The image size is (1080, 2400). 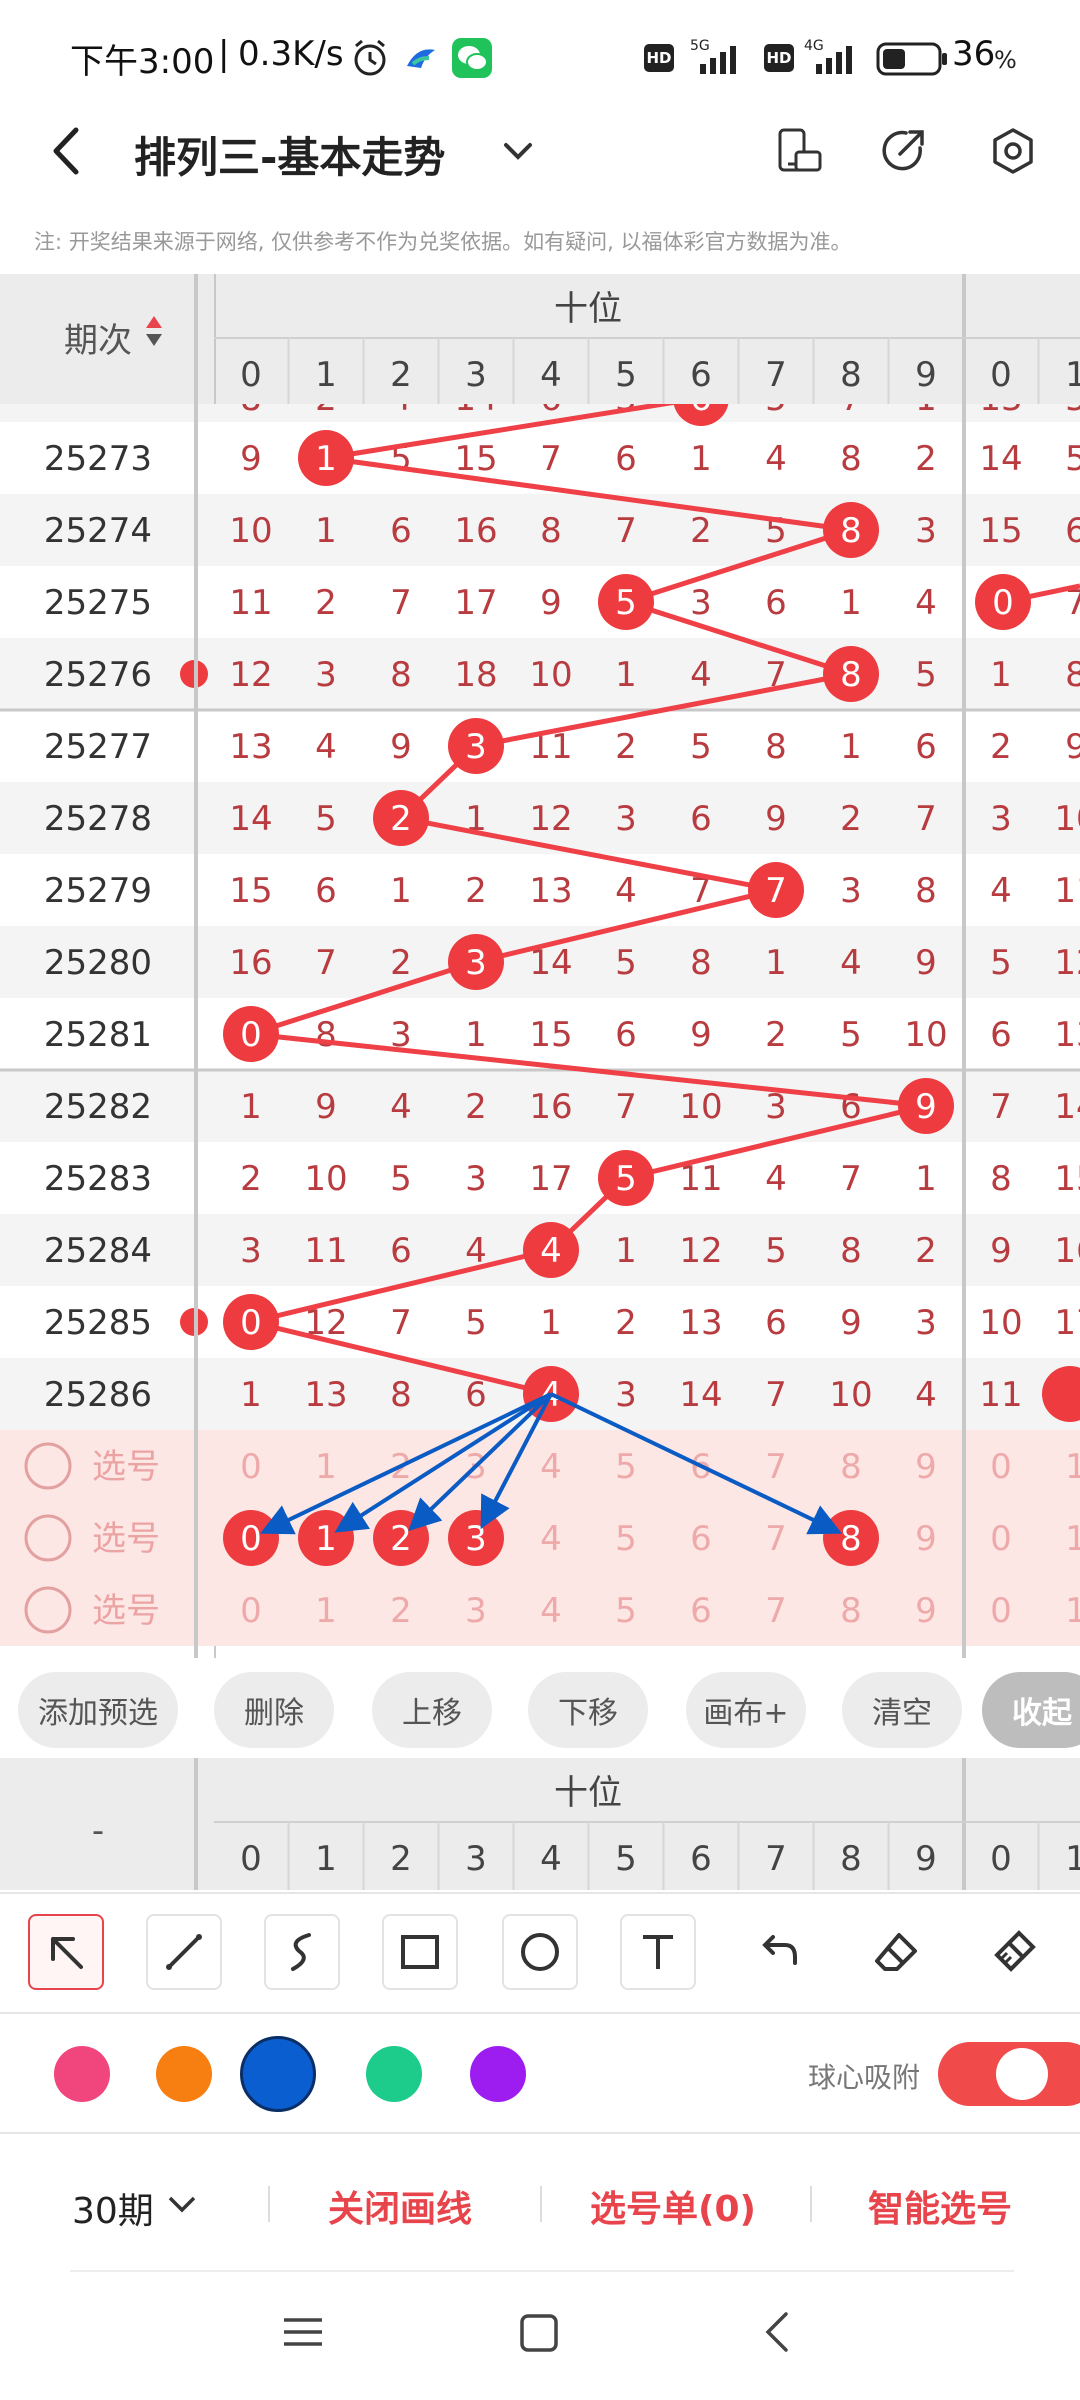 I want to click on footer-digit: 0, so click(x=1001, y=1859).